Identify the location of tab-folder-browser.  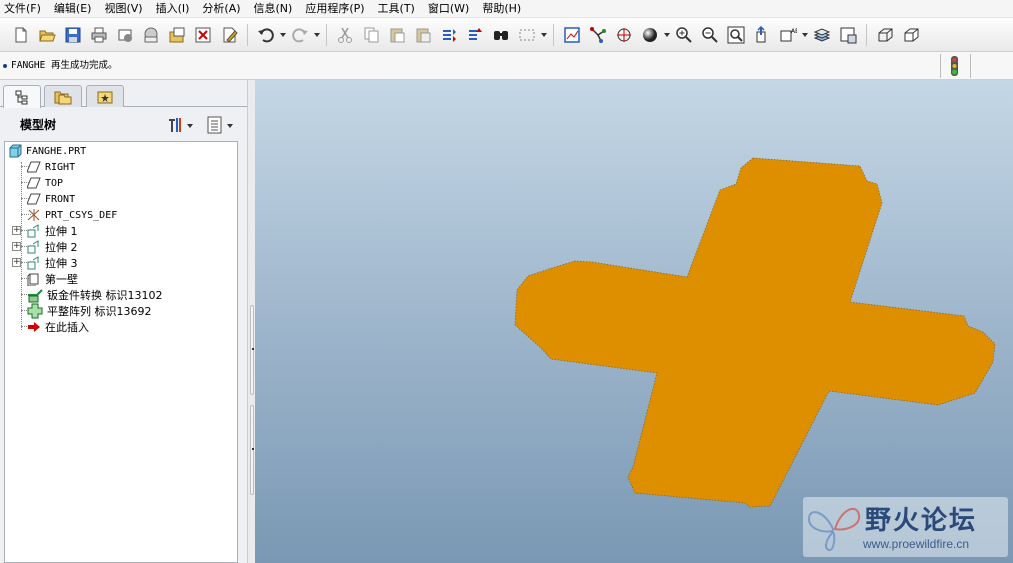
(63, 96).